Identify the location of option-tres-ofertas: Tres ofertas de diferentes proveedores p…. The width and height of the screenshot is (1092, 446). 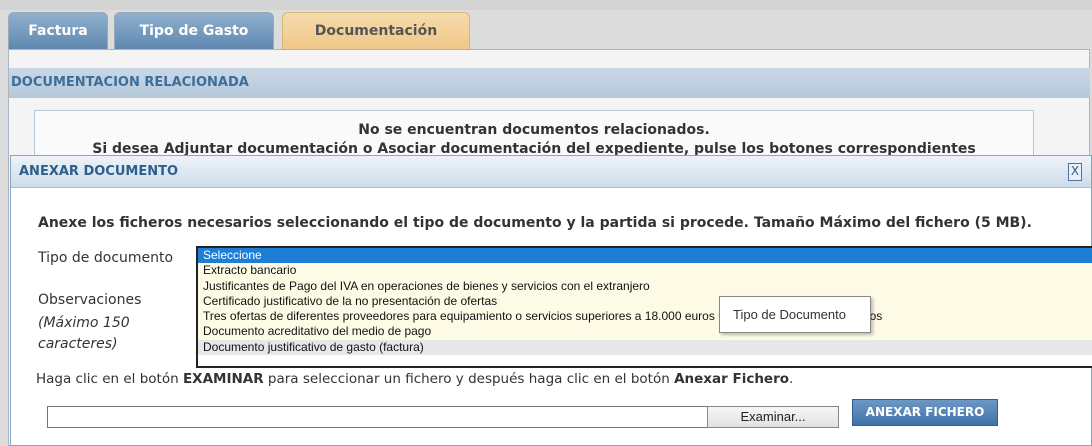
(645, 317).